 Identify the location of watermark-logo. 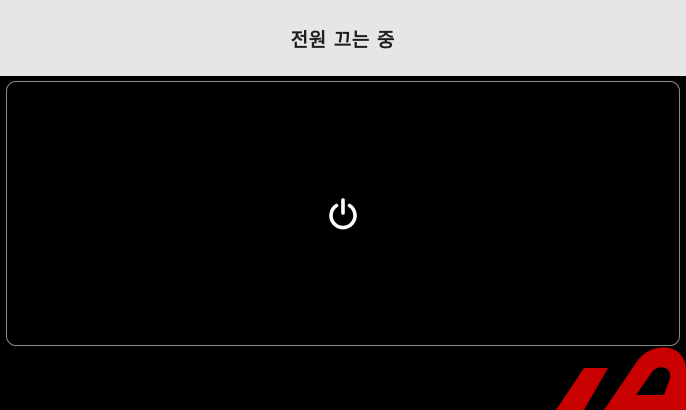
(621, 378).